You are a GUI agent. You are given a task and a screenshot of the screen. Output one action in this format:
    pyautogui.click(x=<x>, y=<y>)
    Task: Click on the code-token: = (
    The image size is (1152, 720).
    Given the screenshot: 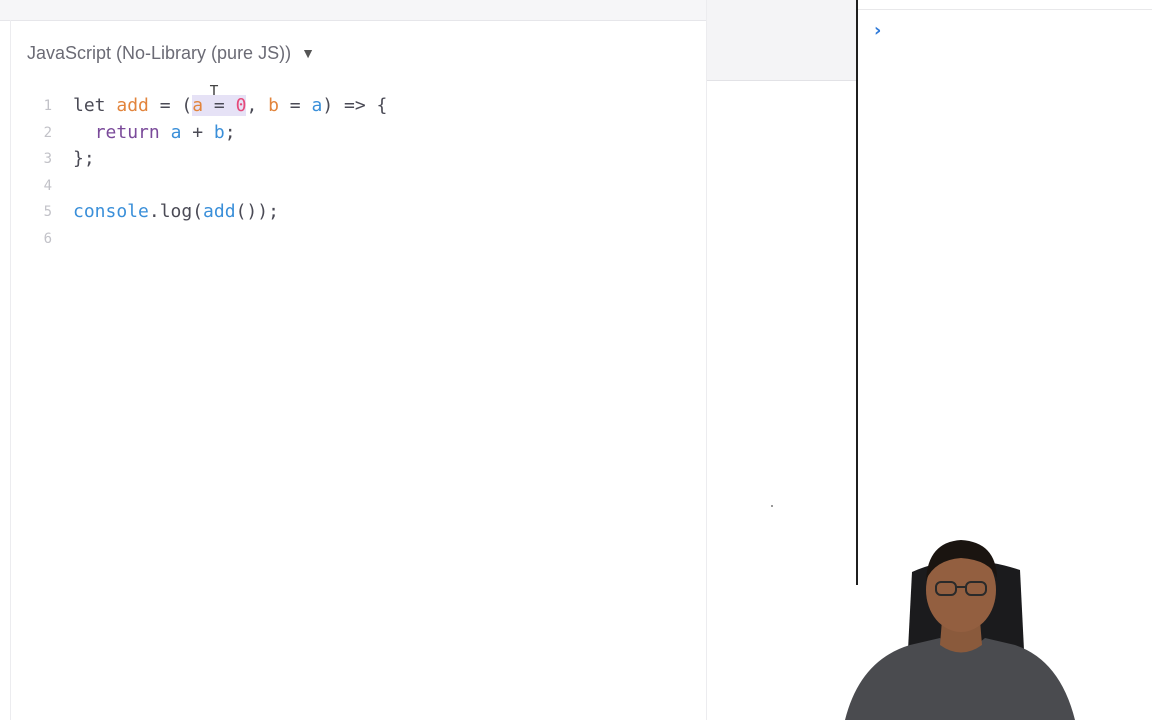 What is the action you would take?
    pyautogui.click(x=170, y=105)
    